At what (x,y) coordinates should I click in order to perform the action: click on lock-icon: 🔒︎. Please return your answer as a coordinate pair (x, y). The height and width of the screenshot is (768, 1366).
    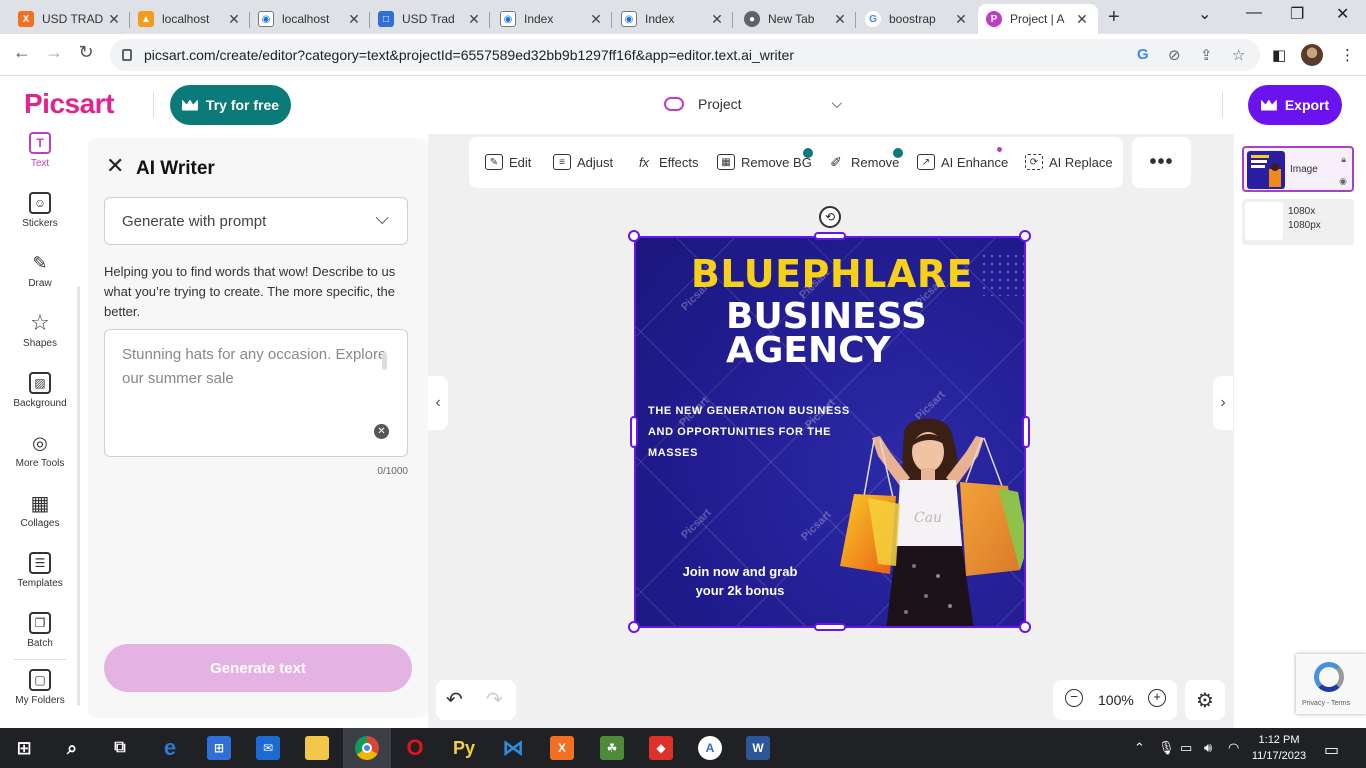
    Looking at the image, I should click on (1343, 159).